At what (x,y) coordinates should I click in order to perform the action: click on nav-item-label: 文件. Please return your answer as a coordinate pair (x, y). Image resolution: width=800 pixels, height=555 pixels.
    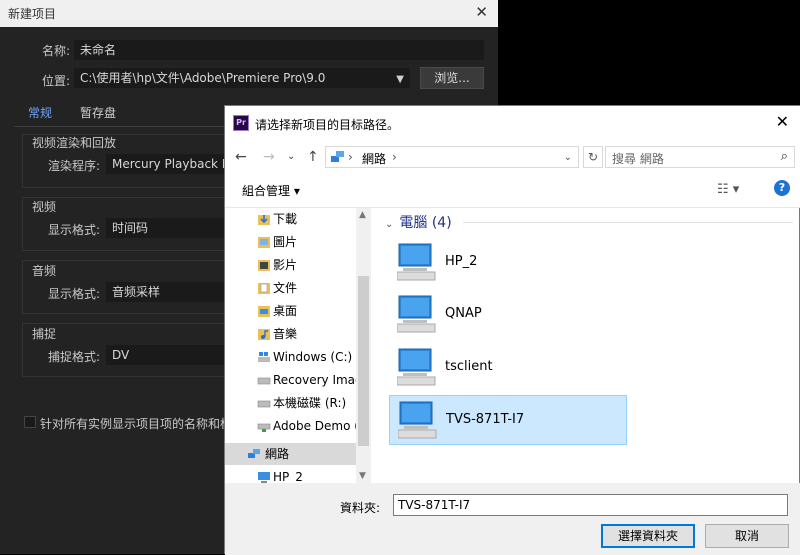
    Looking at the image, I should click on (285, 288).